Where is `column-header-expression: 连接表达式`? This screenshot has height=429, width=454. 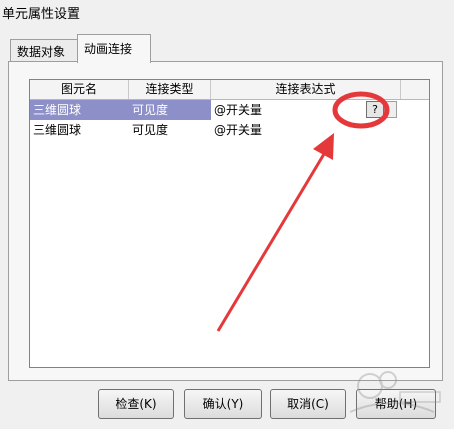 column-header-expression: 连接表达式 is located at coordinates (306, 89).